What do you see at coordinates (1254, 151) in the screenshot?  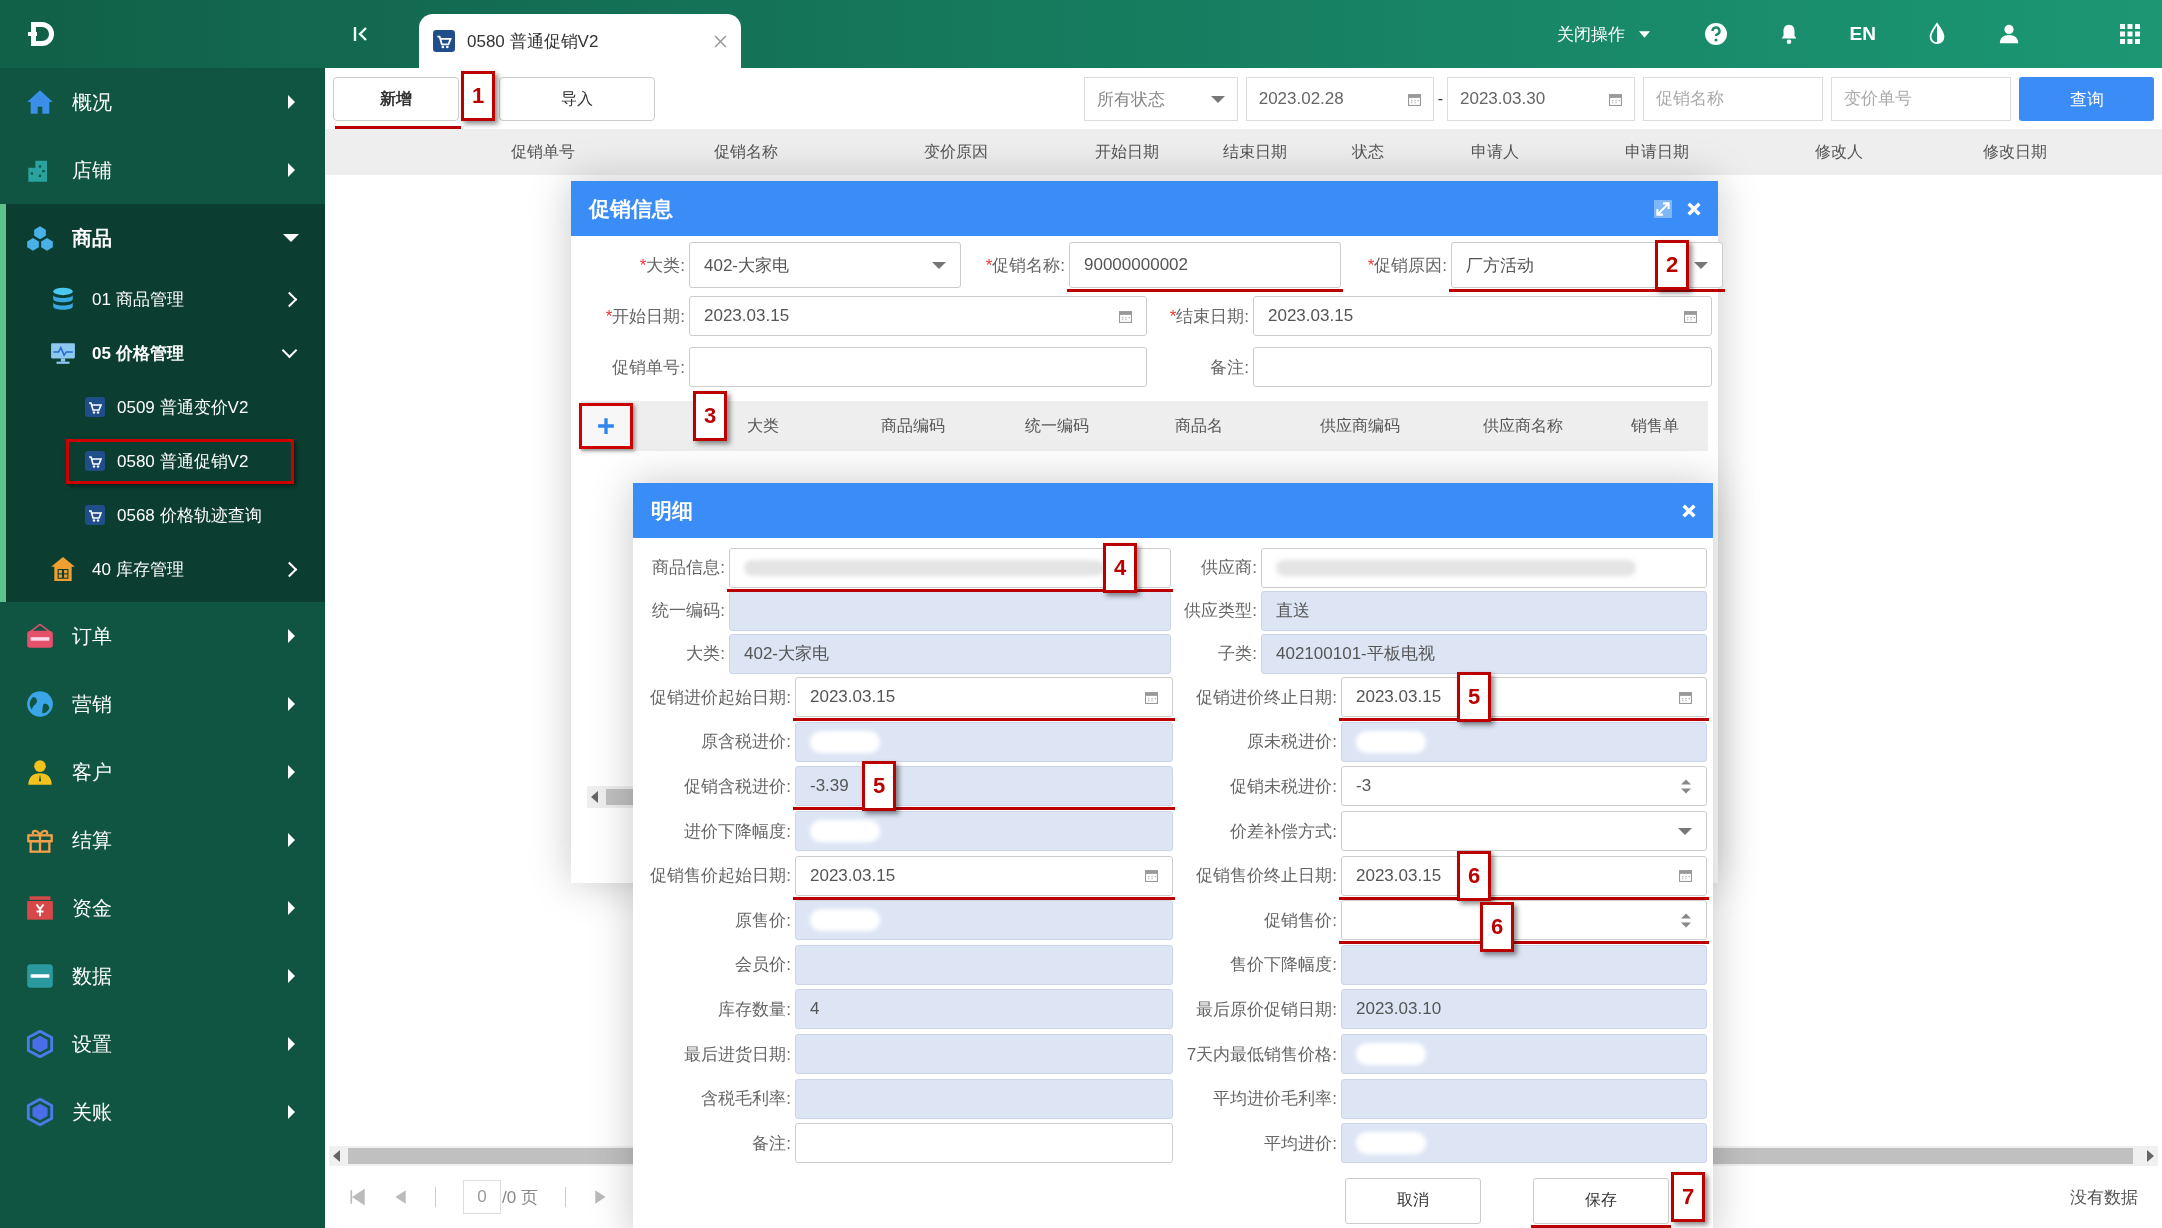 I see `column-header: 结束日期` at bounding box center [1254, 151].